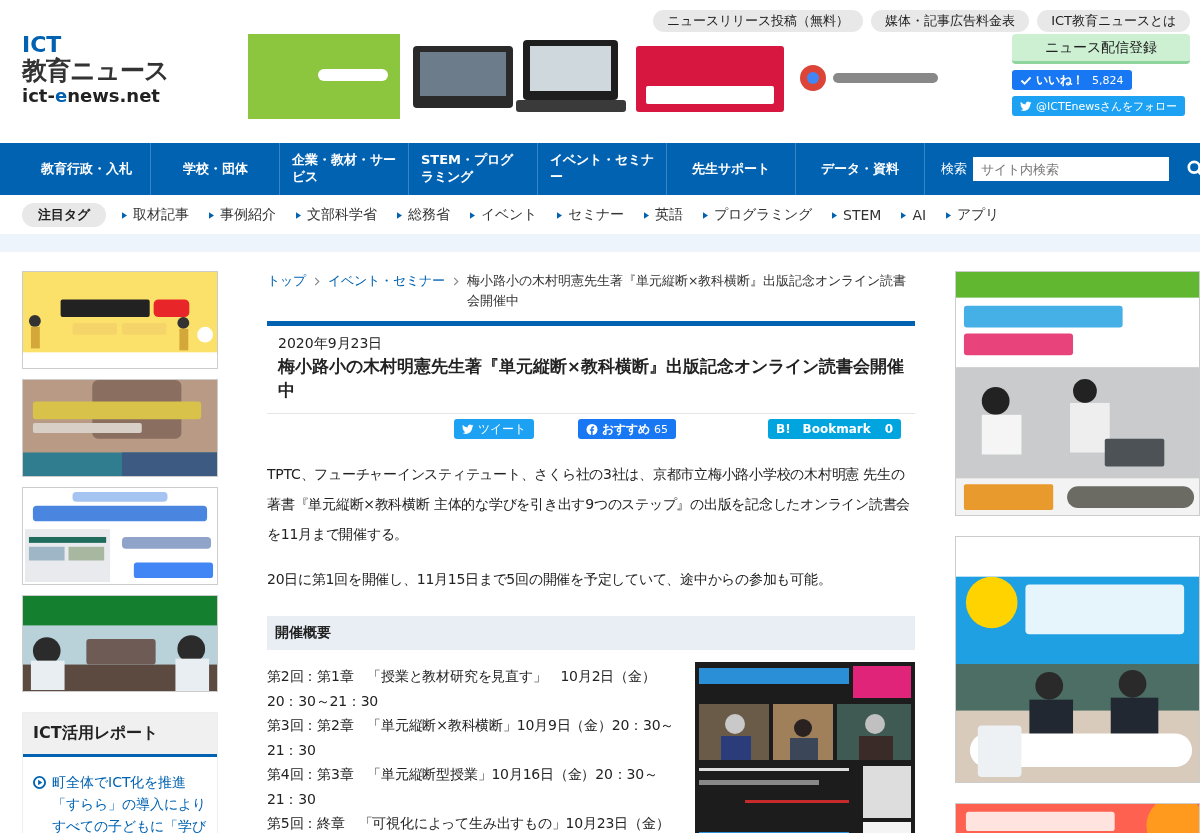 Image resolution: width=1200 pixels, height=833 pixels. Describe the element at coordinates (91, 96) in the screenshot. I see `logo-domain: ict-enews.net` at that location.